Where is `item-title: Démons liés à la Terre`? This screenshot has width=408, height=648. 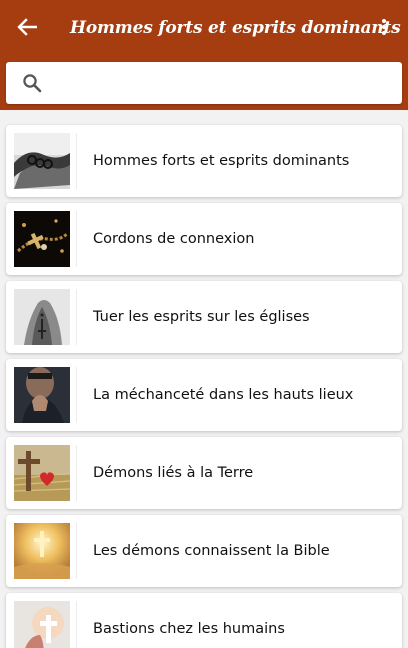
item-title: Démons liés à la Terre is located at coordinates (173, 473).